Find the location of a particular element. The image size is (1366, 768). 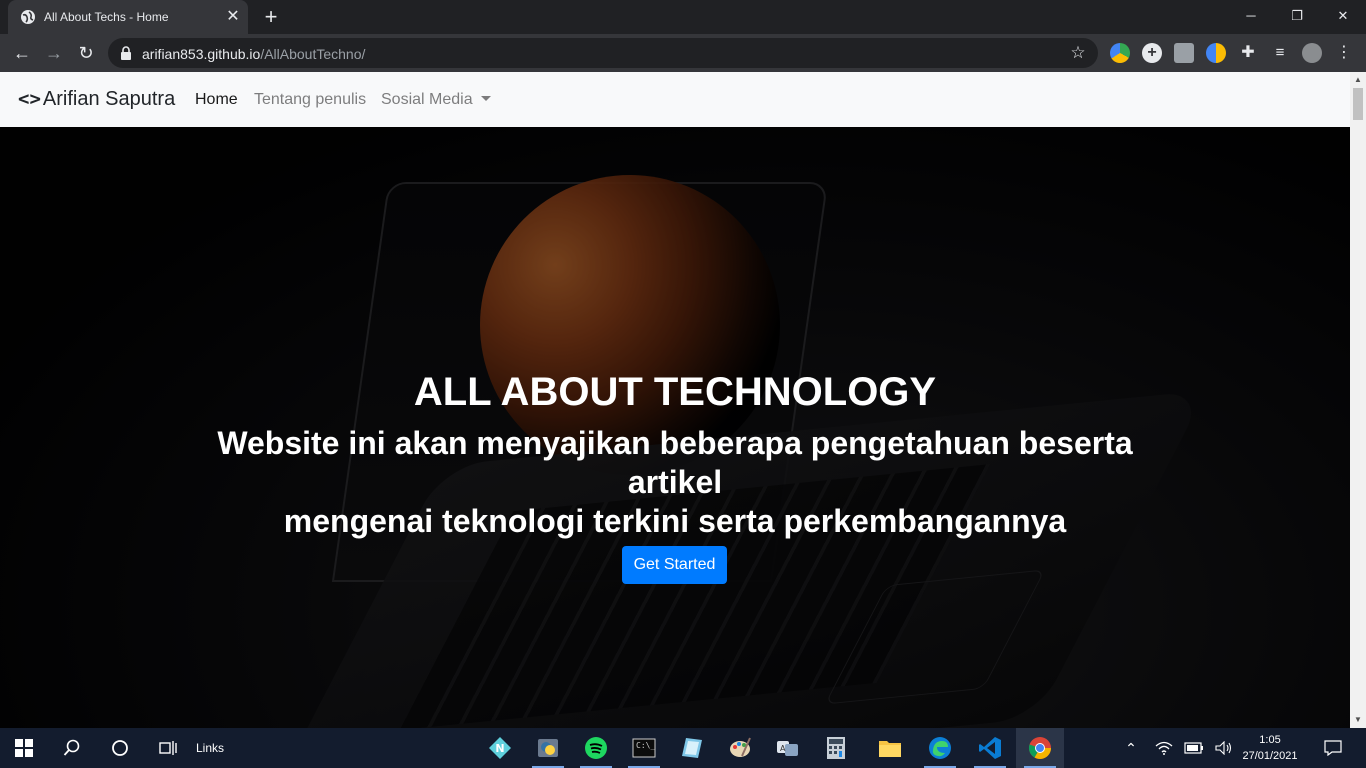

brand-link: <> Arifian Saputra is located at coordinates (96, 99).